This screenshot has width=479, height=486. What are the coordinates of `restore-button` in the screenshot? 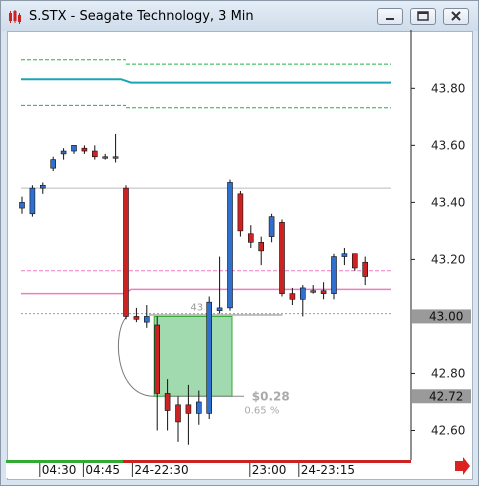 It's located at (423, 16).